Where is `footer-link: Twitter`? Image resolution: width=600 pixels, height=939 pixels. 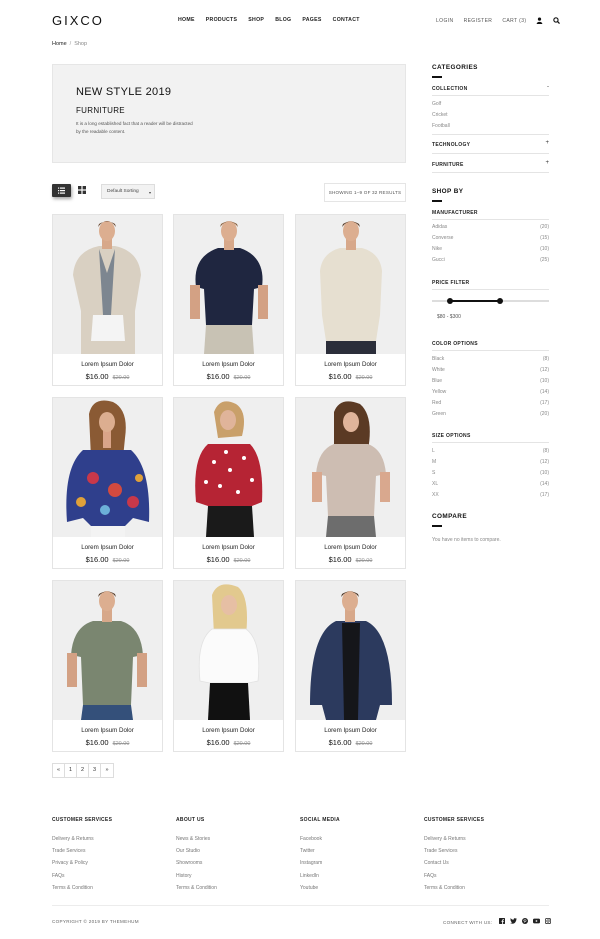 footer-link: Twitter is located at coordinates (355, 854).